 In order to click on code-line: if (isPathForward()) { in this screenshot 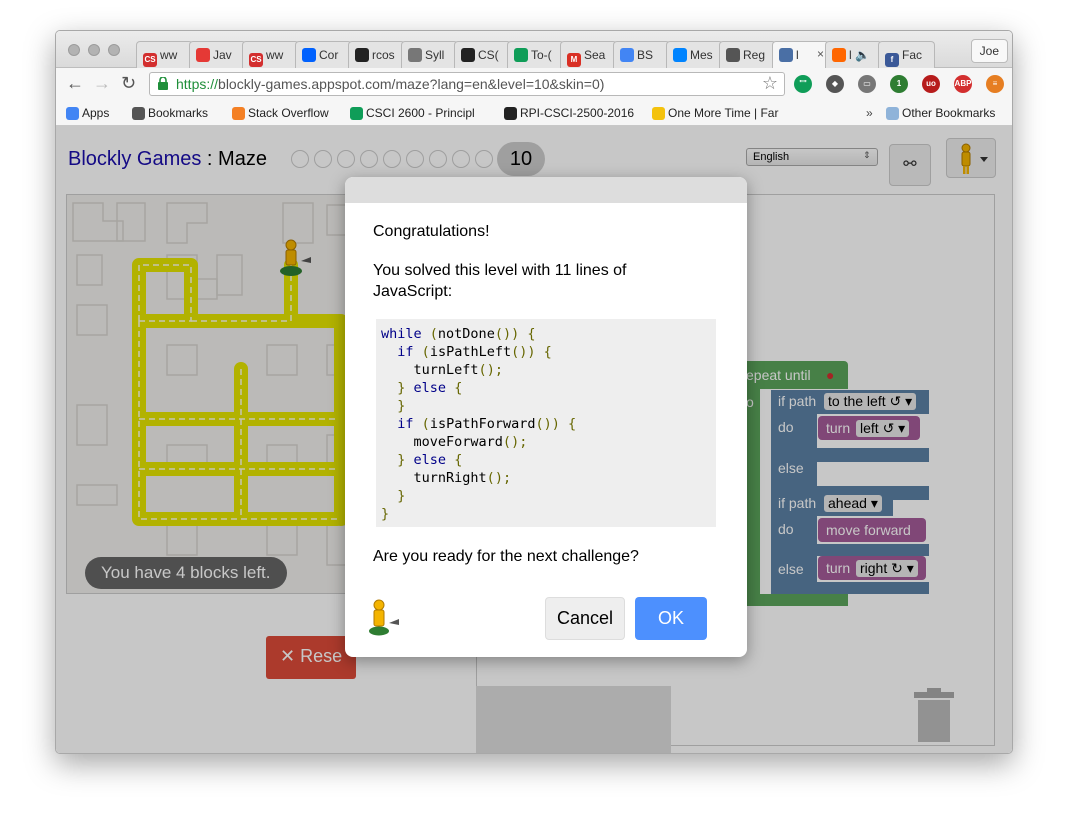, I will do `click(487, 424)`.